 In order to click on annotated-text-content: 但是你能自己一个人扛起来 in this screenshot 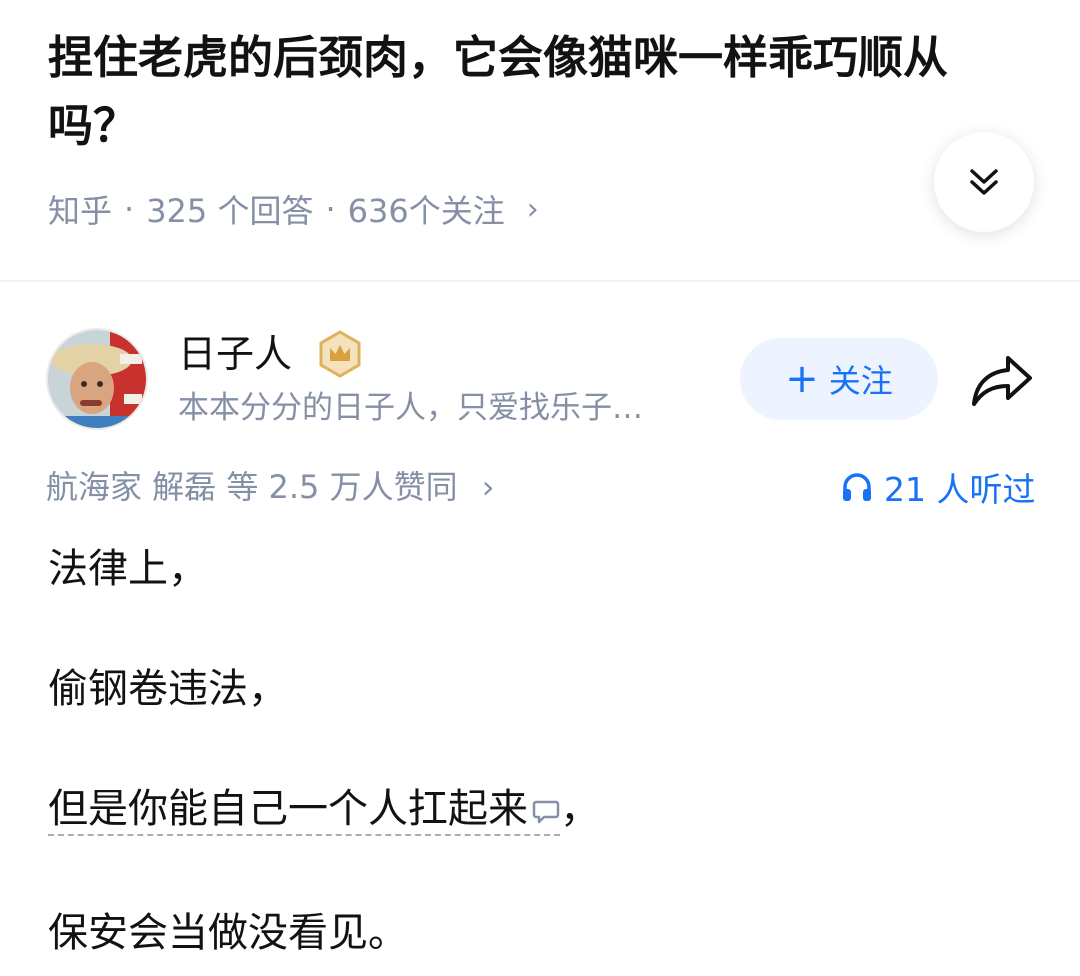, I will do `click(288, 809)`.